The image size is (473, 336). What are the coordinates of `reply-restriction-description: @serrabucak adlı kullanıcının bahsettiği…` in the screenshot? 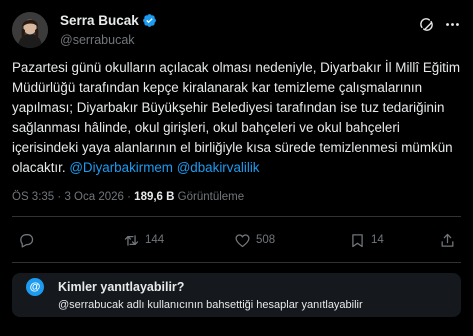 It's located at (210, 305).